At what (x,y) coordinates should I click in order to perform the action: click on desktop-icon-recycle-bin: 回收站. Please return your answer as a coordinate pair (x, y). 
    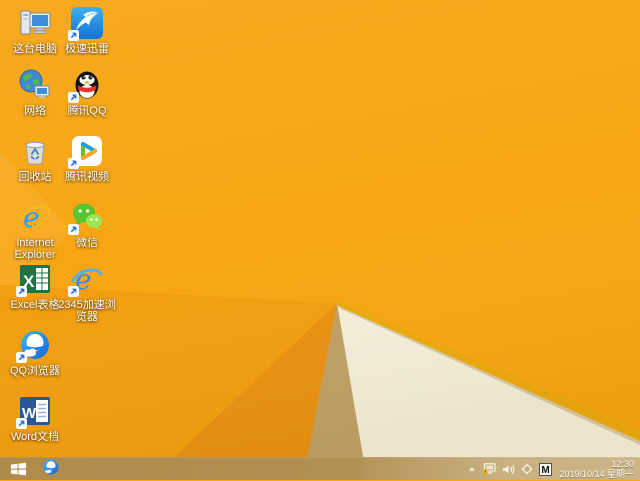
    Looking at the image, I should click on (35, 158).